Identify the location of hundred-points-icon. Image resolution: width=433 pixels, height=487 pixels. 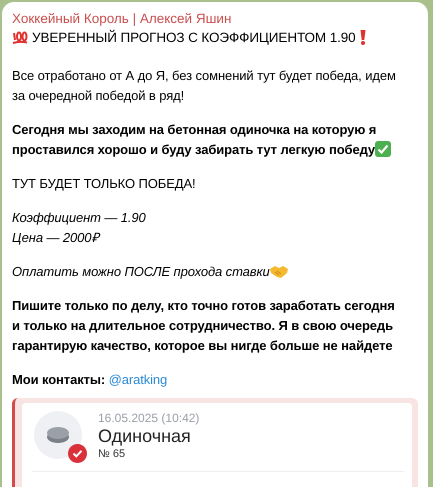
(20, 37).